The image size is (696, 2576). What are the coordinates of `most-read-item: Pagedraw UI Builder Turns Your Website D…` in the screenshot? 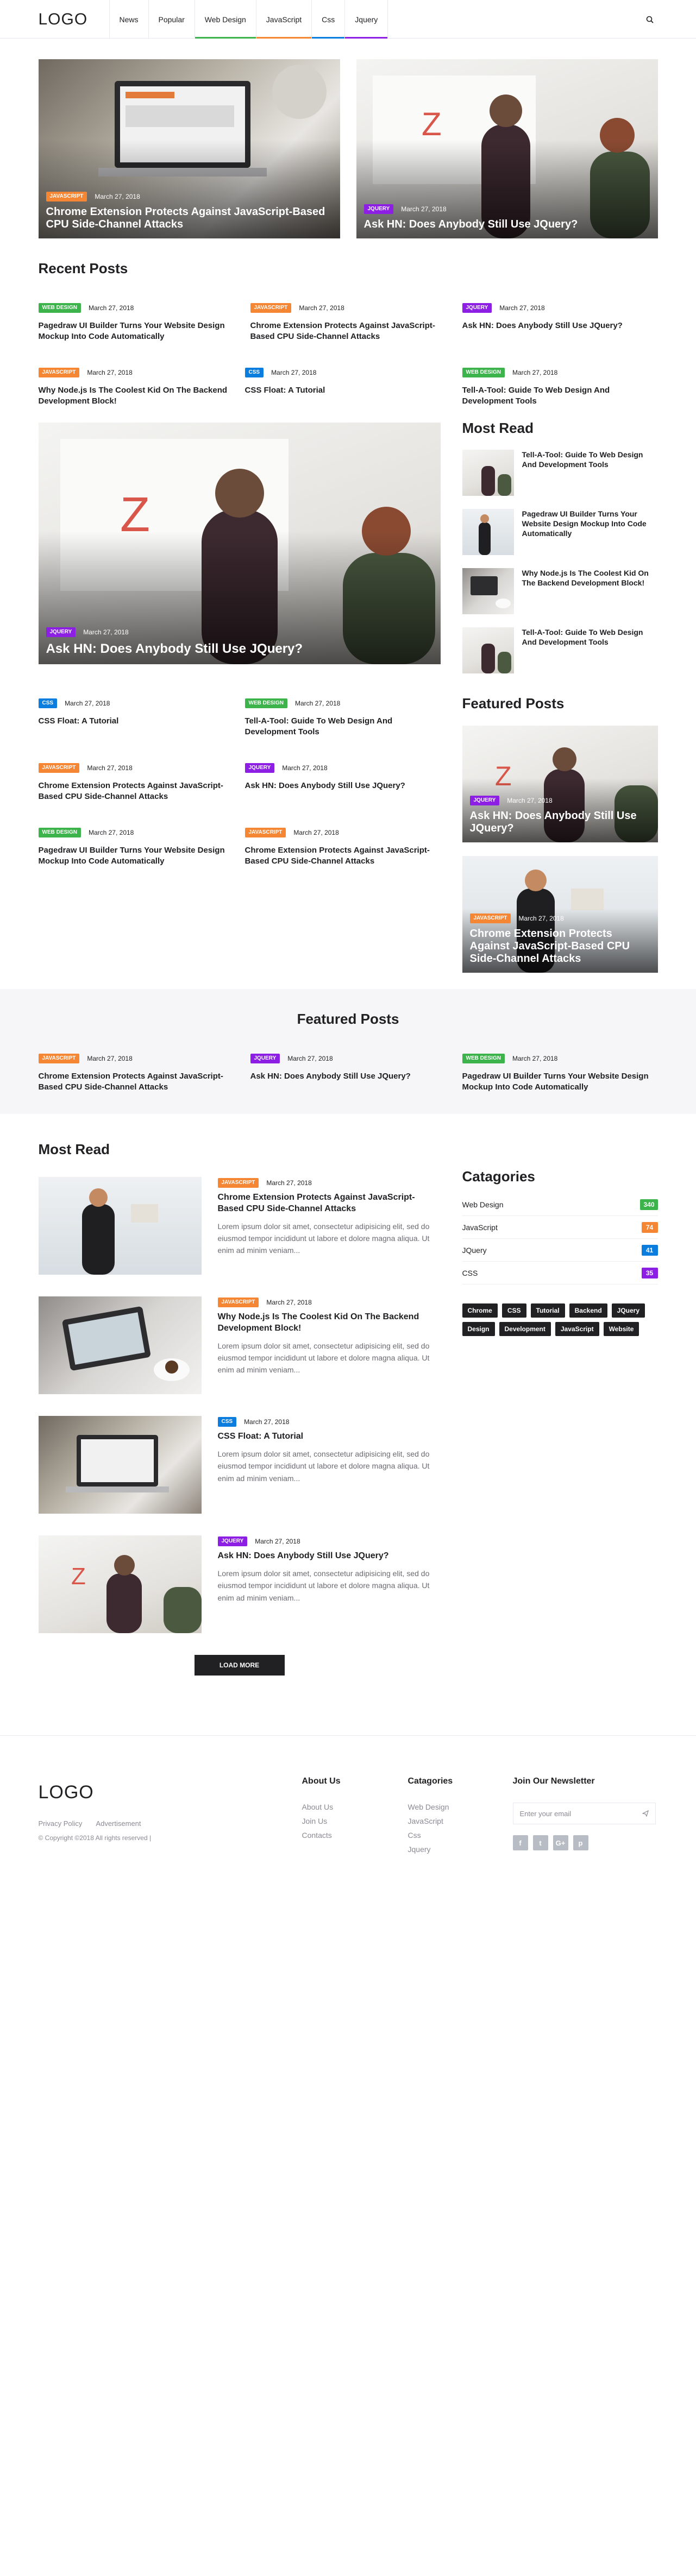 It's located at (560, 532).